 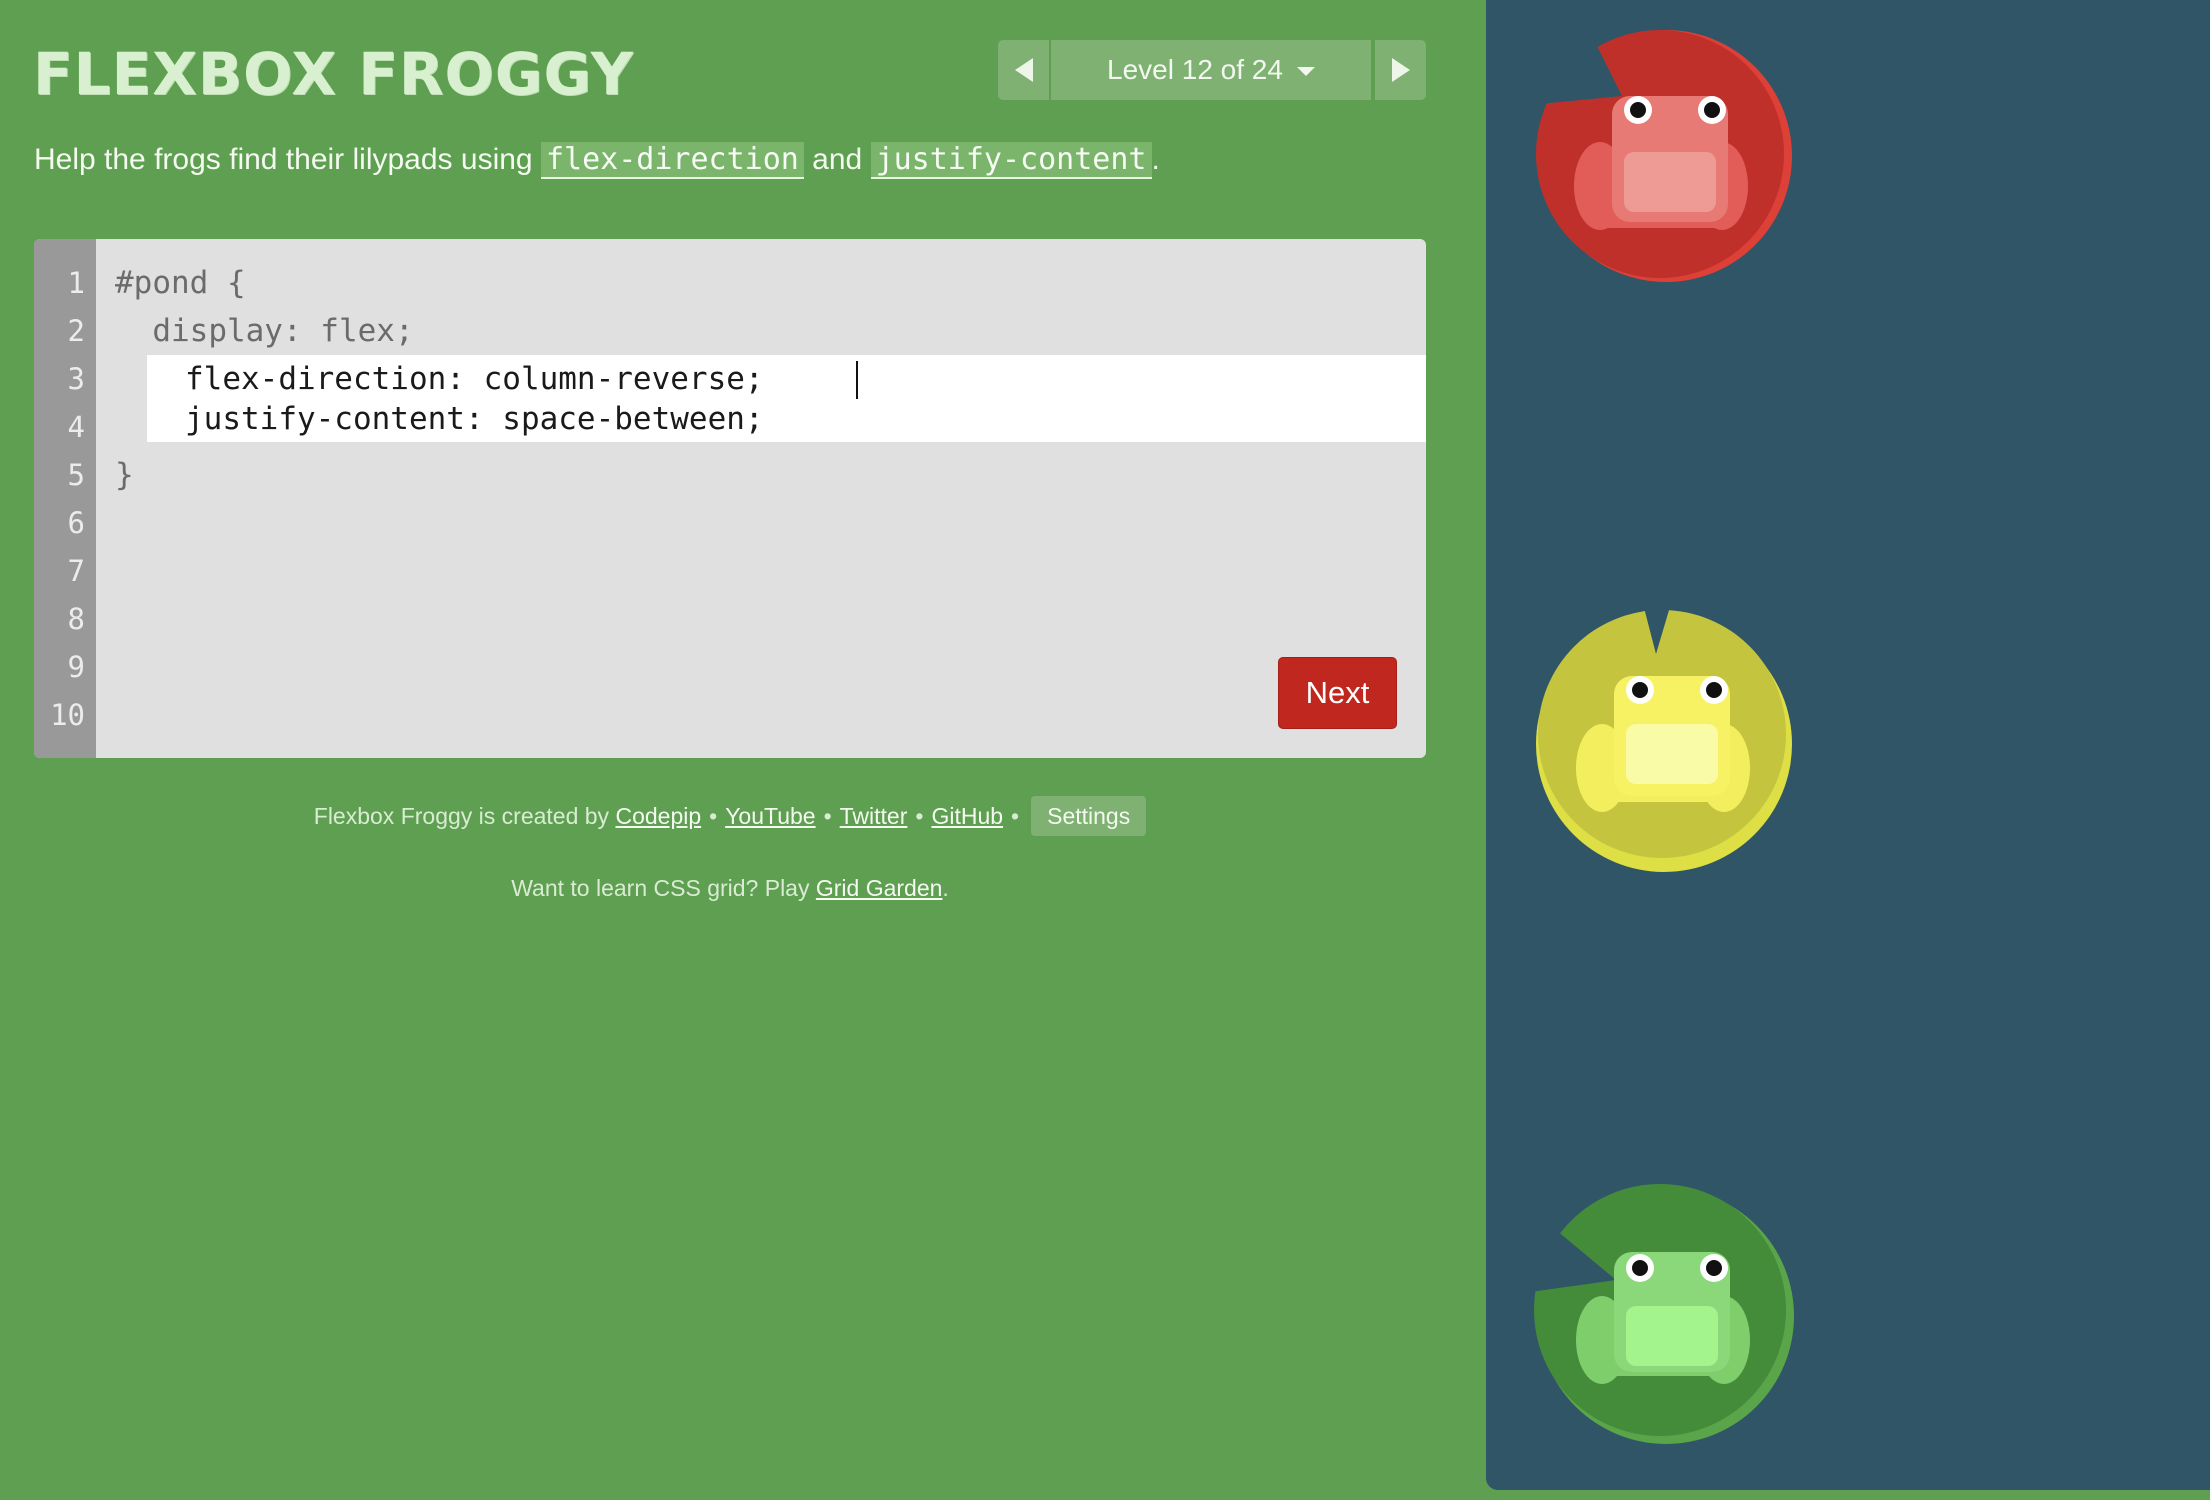 What do you see at coordinates (945, 888) in the screenshot?
I see `promo-suffix: .` at bounding box center [945, 888].